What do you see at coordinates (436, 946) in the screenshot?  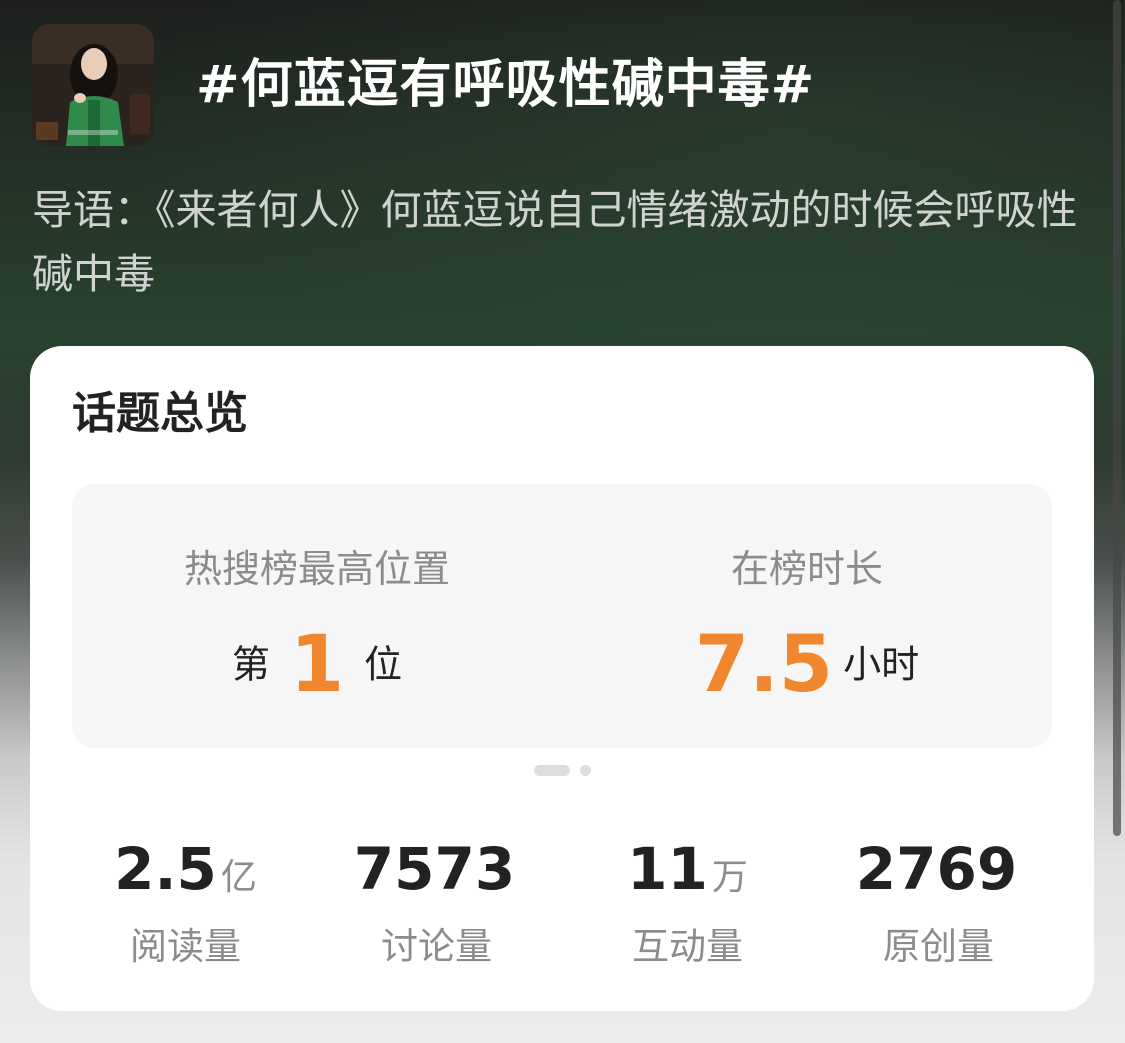 I see `stat-discussions-label: 讨论量` at bounding box center [436, 946].